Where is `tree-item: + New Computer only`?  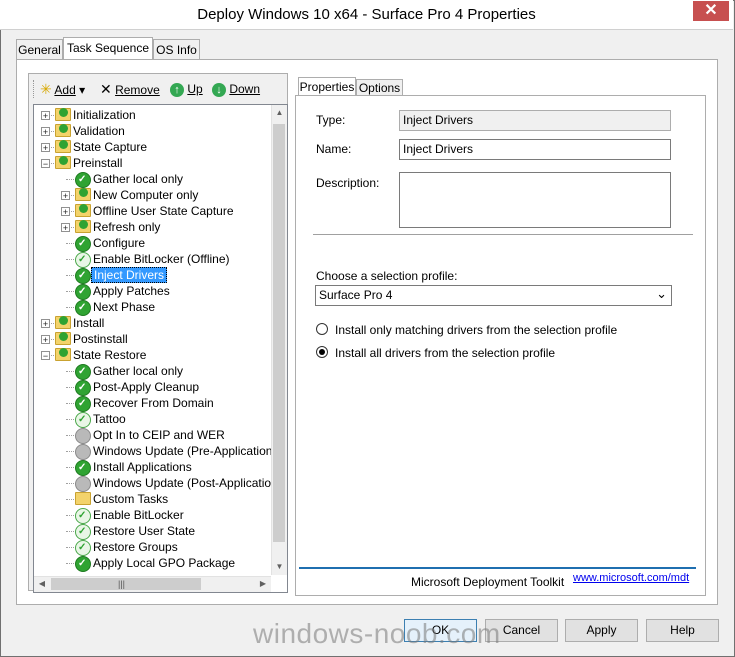 tree-item: + New Computer only is located at coordinates (154, 195).